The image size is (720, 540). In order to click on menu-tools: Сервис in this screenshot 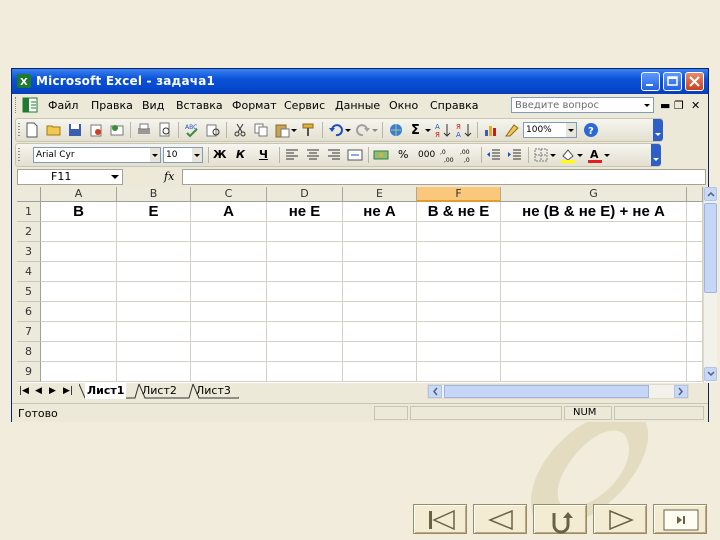, I will do `click(304, 105)`.